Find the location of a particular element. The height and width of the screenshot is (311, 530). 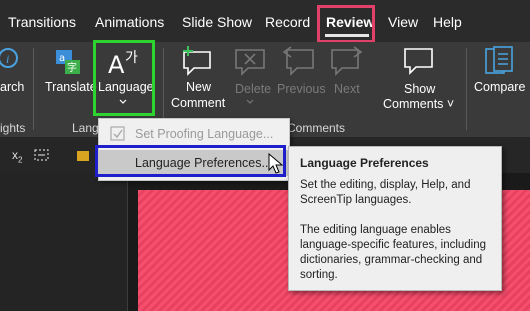

translate-icon: a 字 is located at coordinates (68, 62).